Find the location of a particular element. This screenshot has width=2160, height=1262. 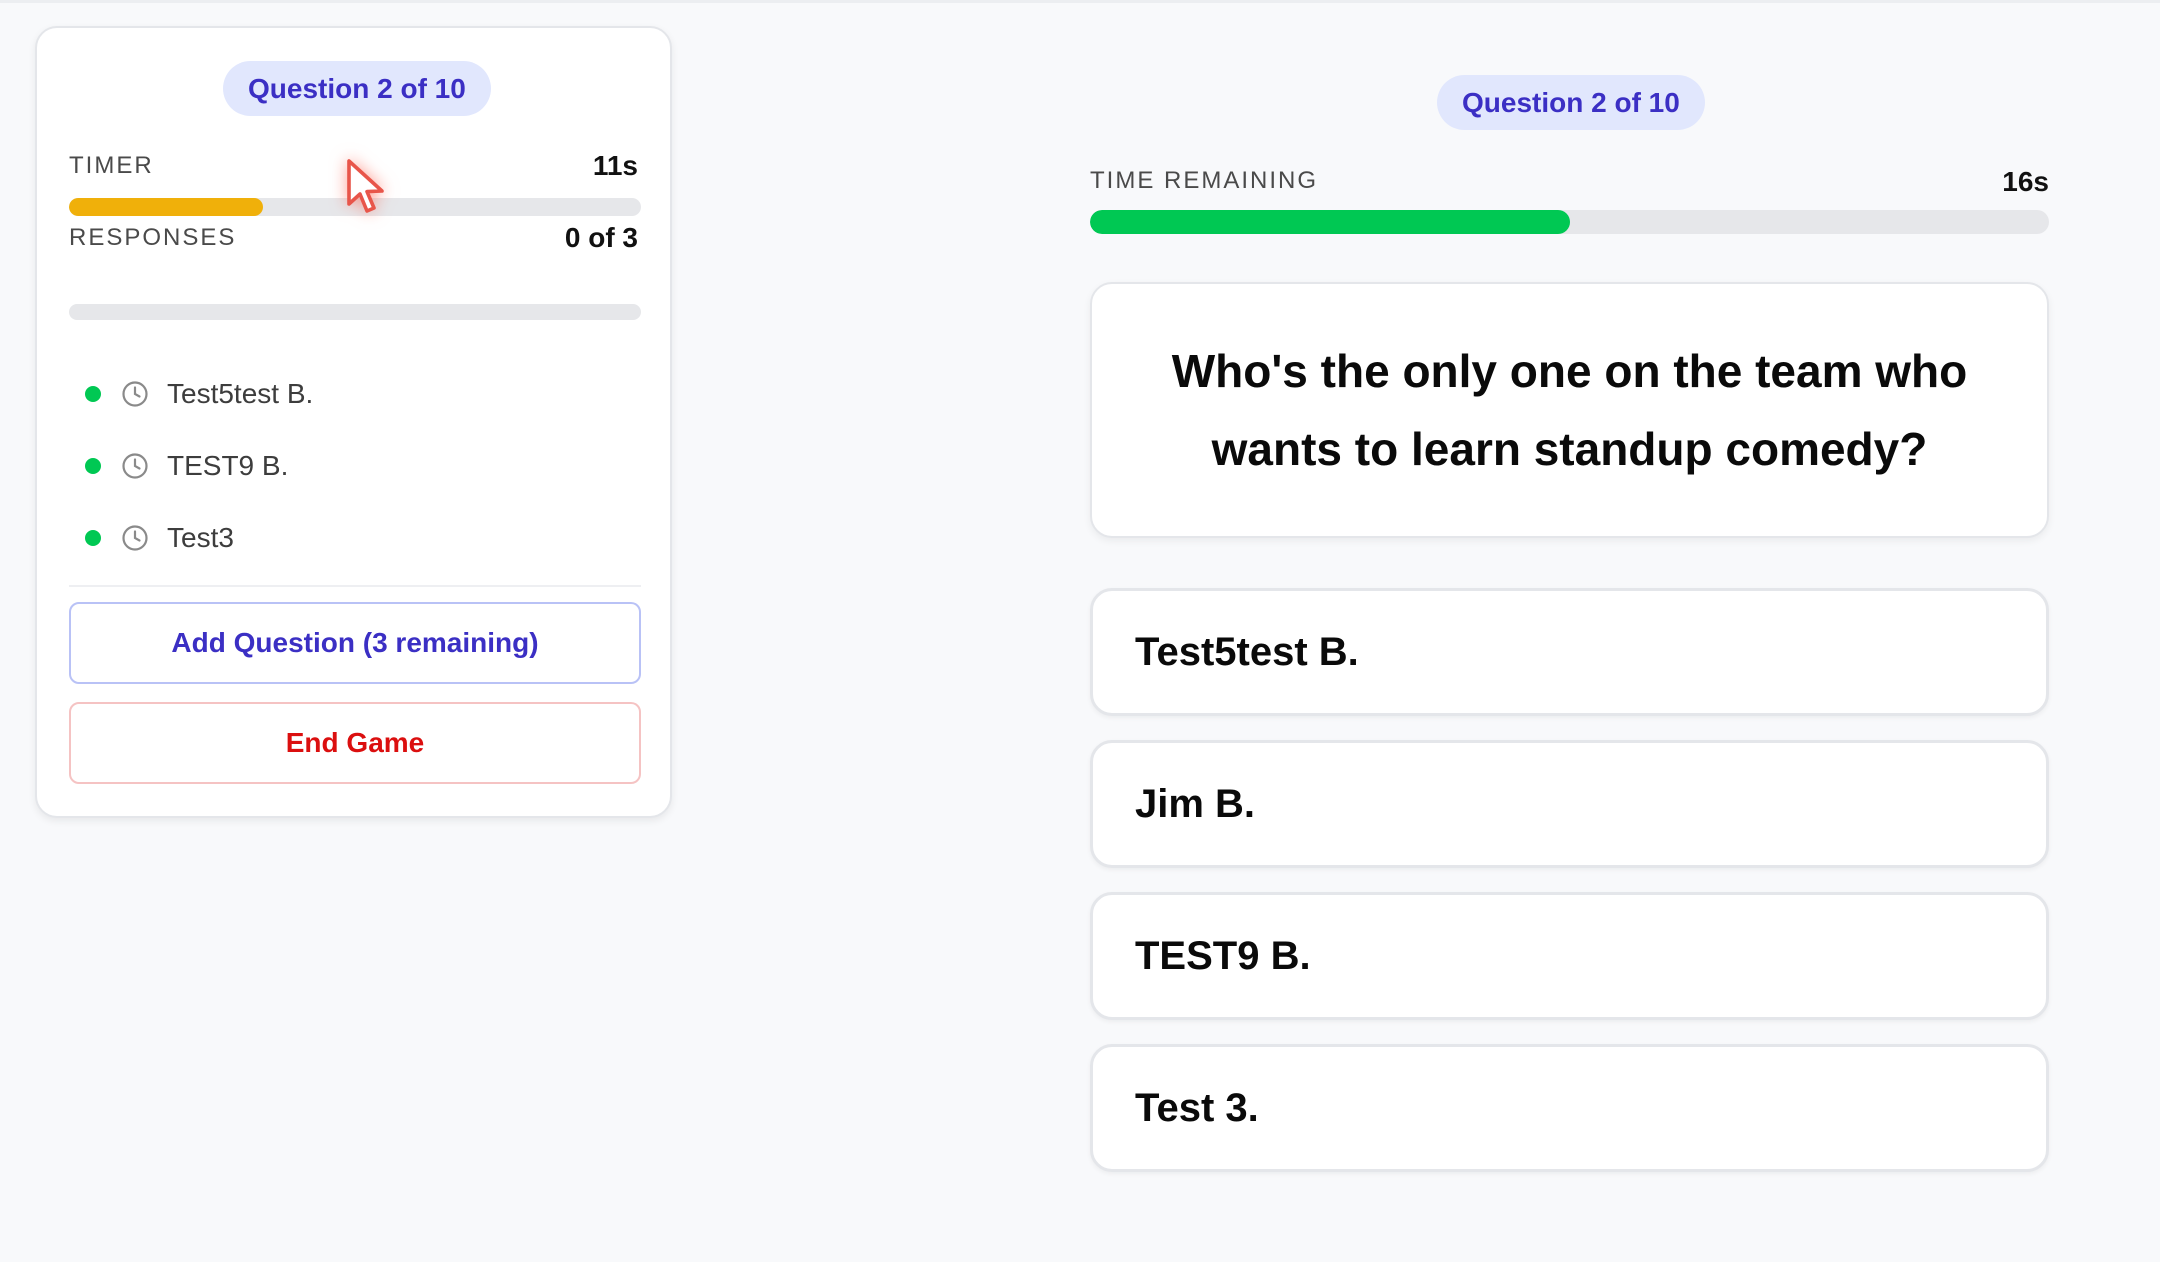

time-remaining-track is located at coordinates (1569, 222).